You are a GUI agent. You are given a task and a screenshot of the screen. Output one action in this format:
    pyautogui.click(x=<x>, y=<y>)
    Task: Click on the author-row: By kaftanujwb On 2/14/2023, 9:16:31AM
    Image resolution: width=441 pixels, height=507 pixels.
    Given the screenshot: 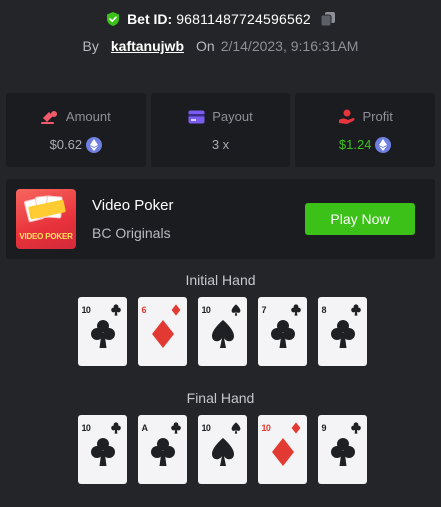 What is the action you would take?
    pyautogui.click(x=220, y=46)
    